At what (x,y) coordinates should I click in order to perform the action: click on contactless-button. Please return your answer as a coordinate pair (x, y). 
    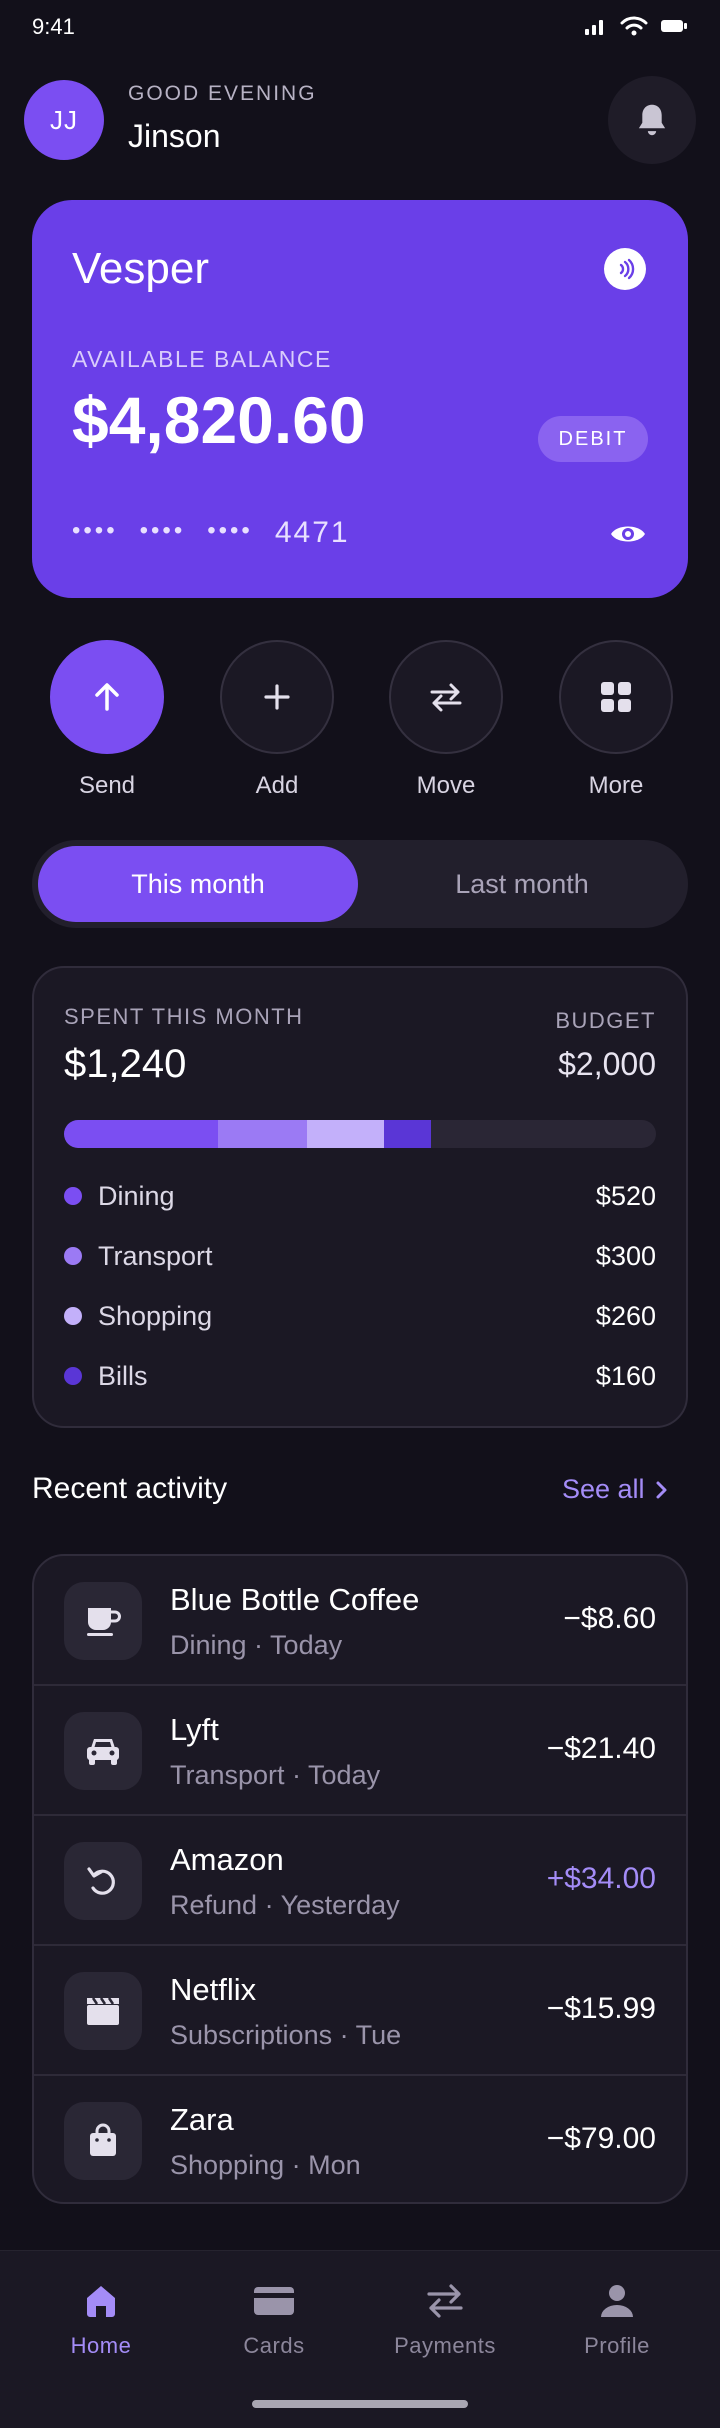
    Looking at the image, I should click on (625, 269).